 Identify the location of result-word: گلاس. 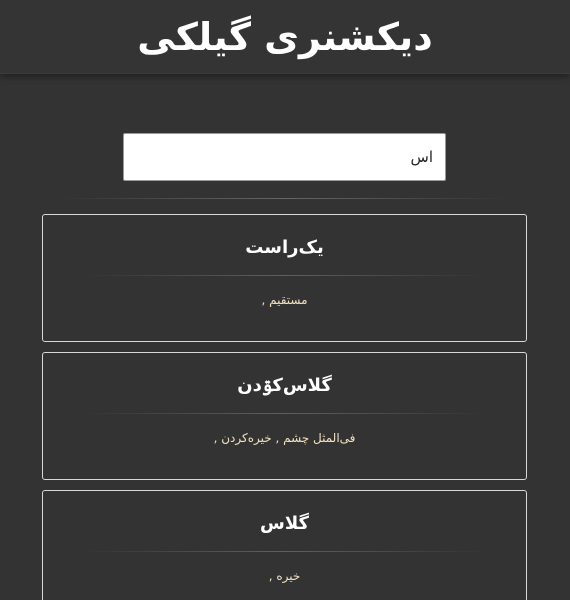
(284, 523).